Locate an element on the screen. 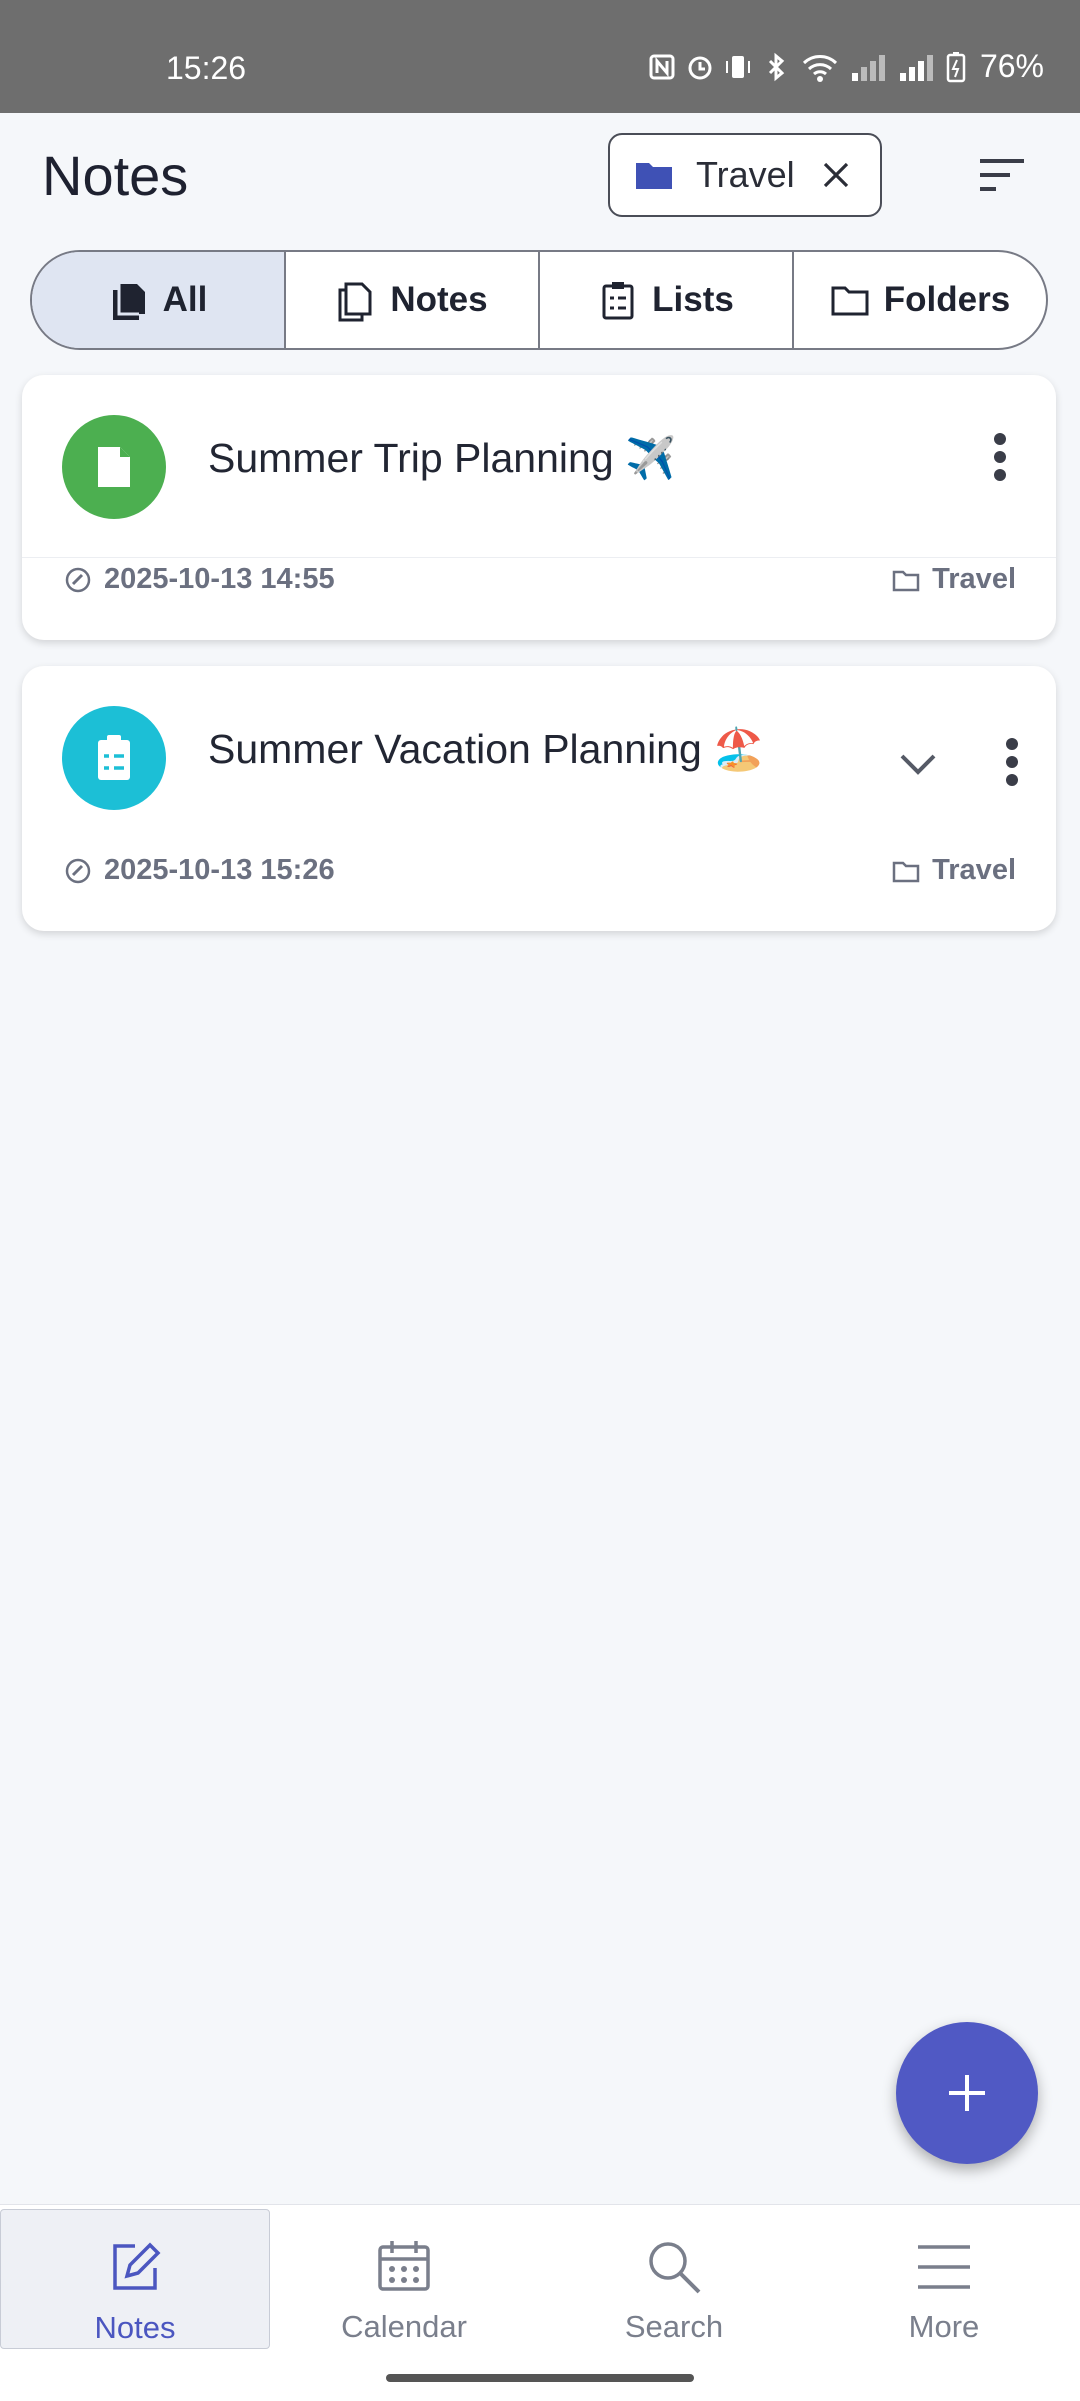 This screenshot has height=2401, width=1080. gesture-bar is located at coordinates (540, 2378).